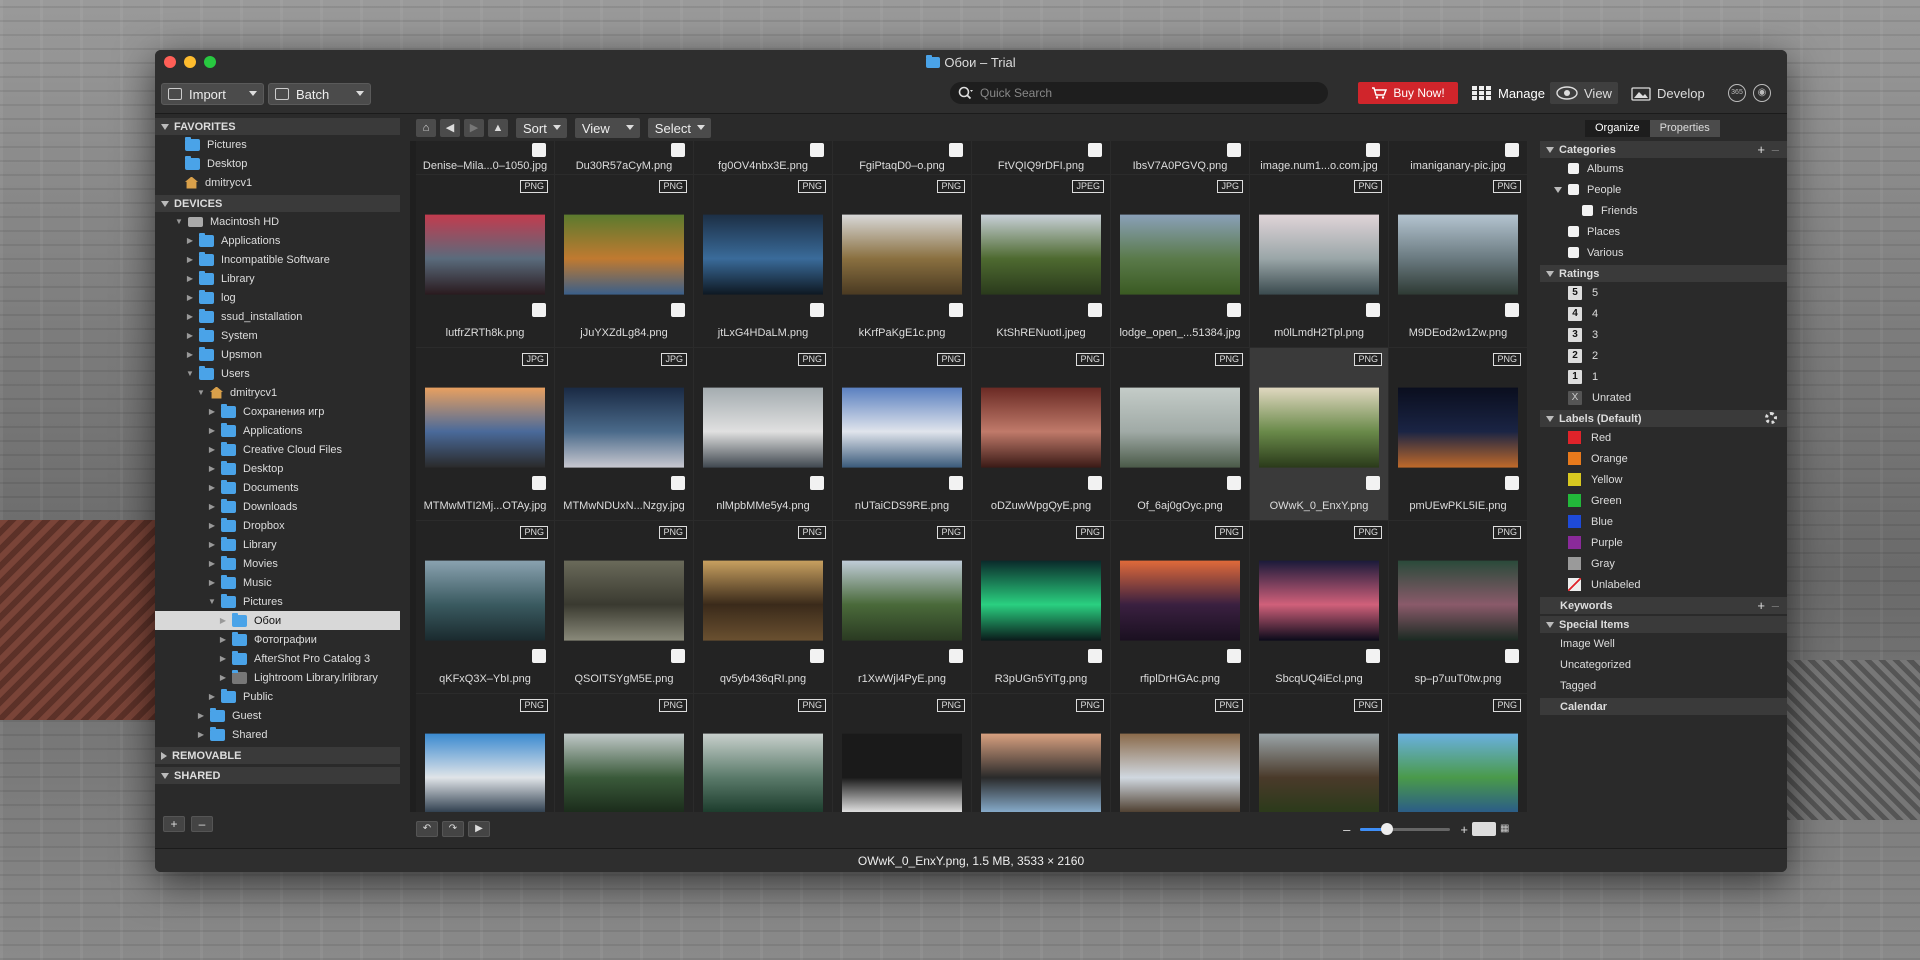  What do you see at coordinates (1663, 664) in the screenshot?
I see `special-item: Uncategorized` at bounding box center [1663, 664].